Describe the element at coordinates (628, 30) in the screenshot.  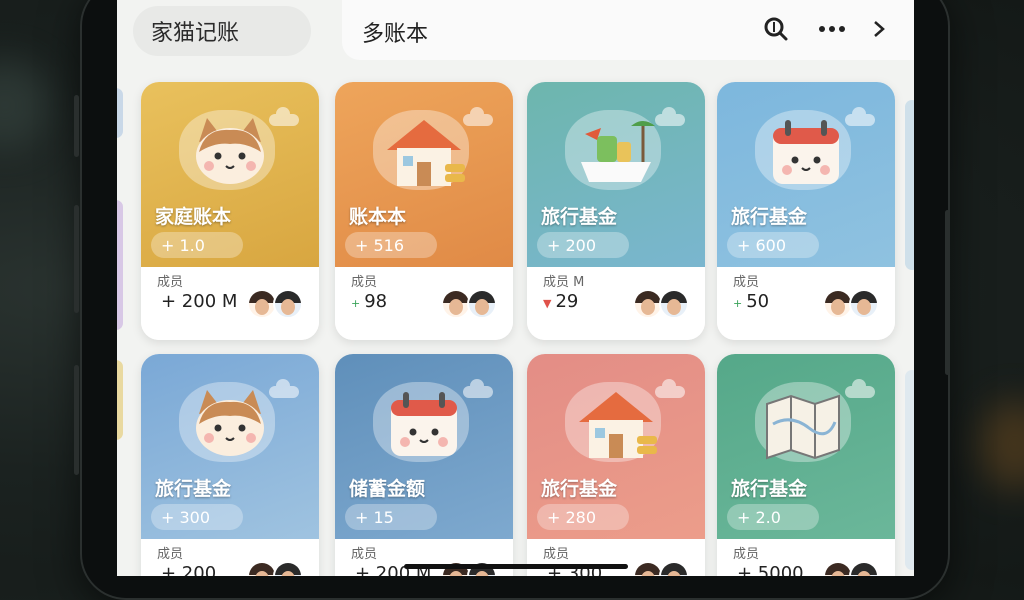
I see `header-bar: 多账本` at that location.